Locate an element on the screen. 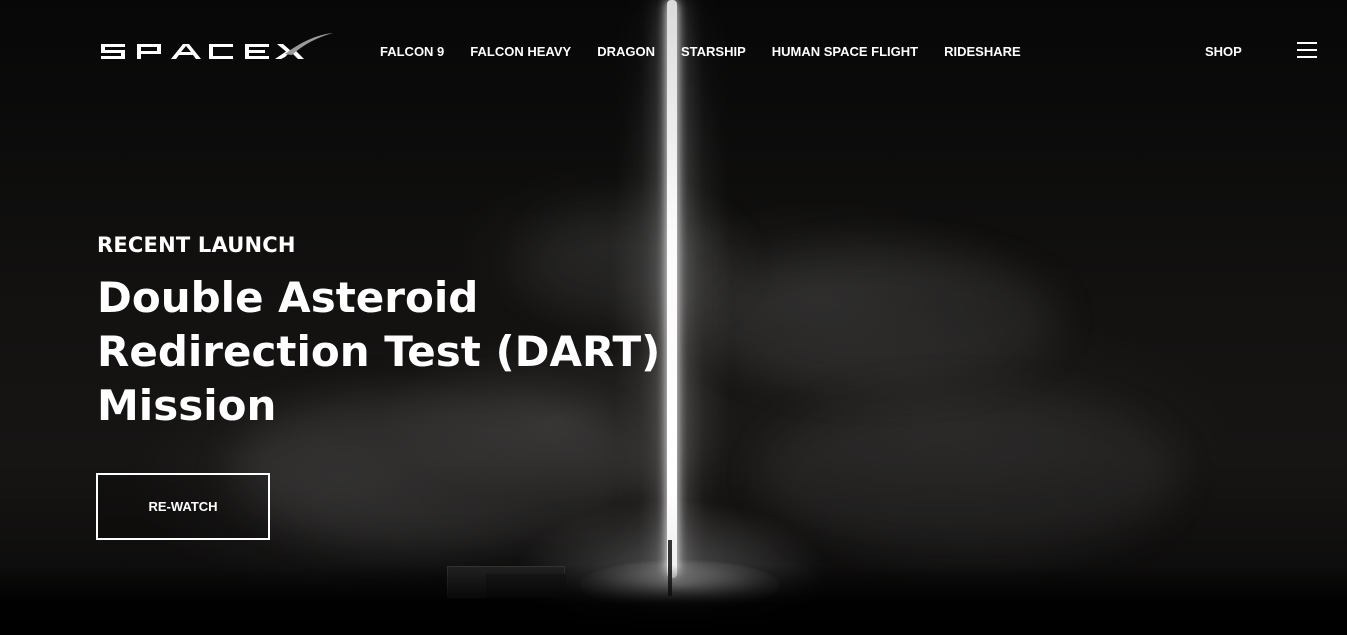 This screenshot has width=1347, height=635. nav-item-falcon-heavy: FALCON HEAVY is located at coordinates (520, 51).